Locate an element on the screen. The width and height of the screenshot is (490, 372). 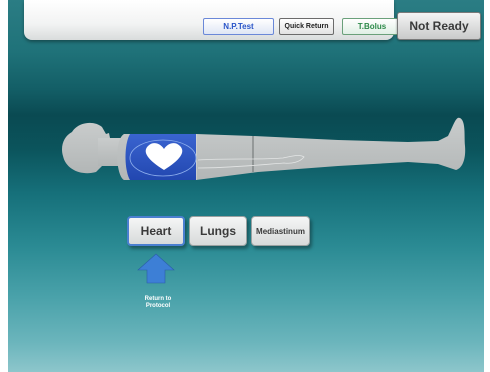
mediastinum-button: Mediastinum is located at coordinates (280, 231).